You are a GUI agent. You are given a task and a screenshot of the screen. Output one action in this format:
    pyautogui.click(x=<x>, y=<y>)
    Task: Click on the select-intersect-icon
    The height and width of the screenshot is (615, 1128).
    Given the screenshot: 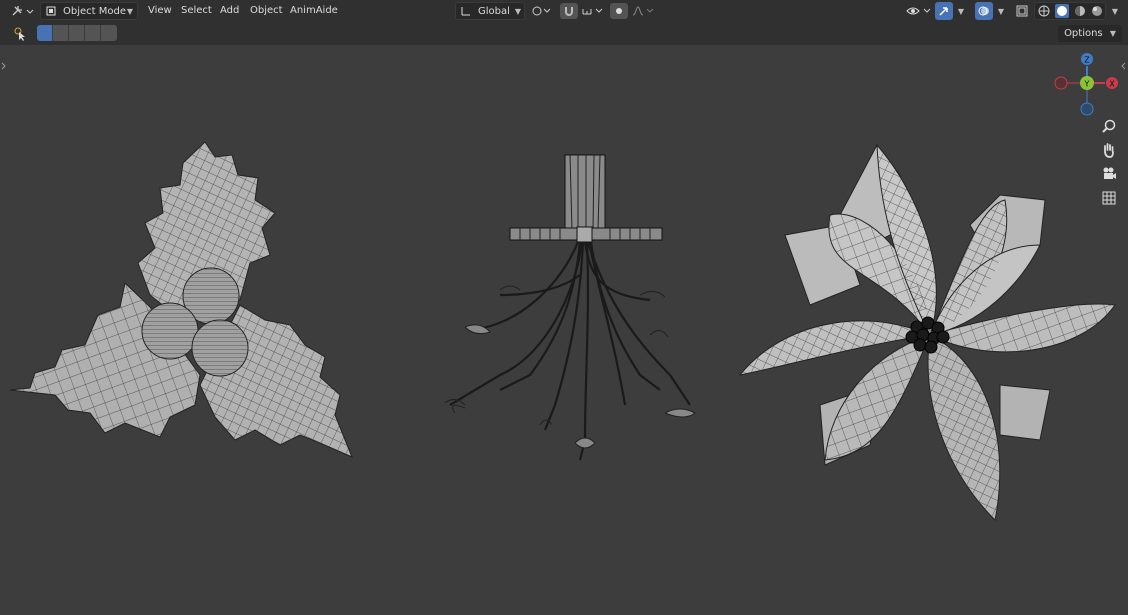 What is the action you would take?
    pyautogui.click(x=109, y=33)
    